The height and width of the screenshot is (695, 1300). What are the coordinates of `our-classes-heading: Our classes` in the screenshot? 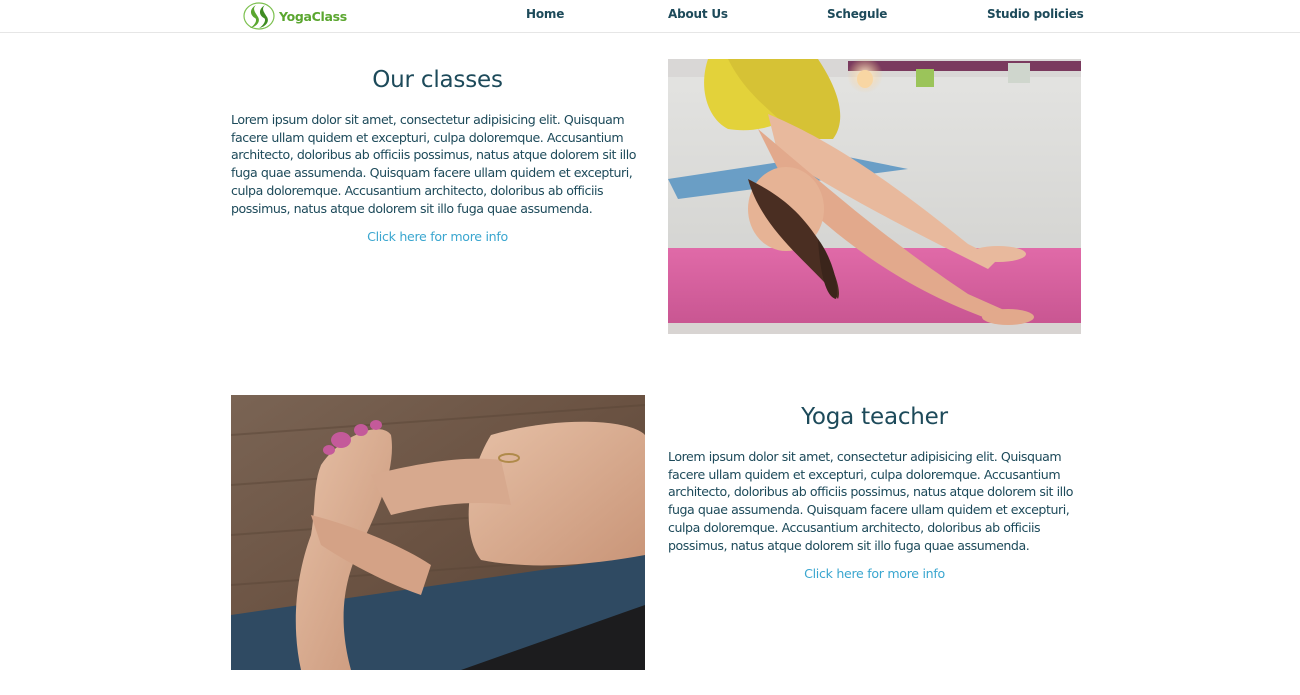 It's located at (437, 80).